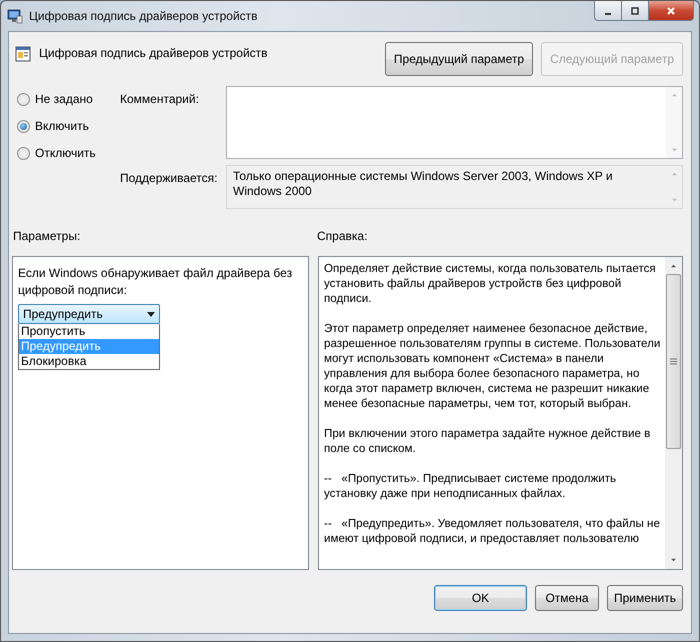 The height and width of the screenshot is (642, 700). Describe the element at coordinates (454, 122) in the screenshot. I see `comment-field` at that location.